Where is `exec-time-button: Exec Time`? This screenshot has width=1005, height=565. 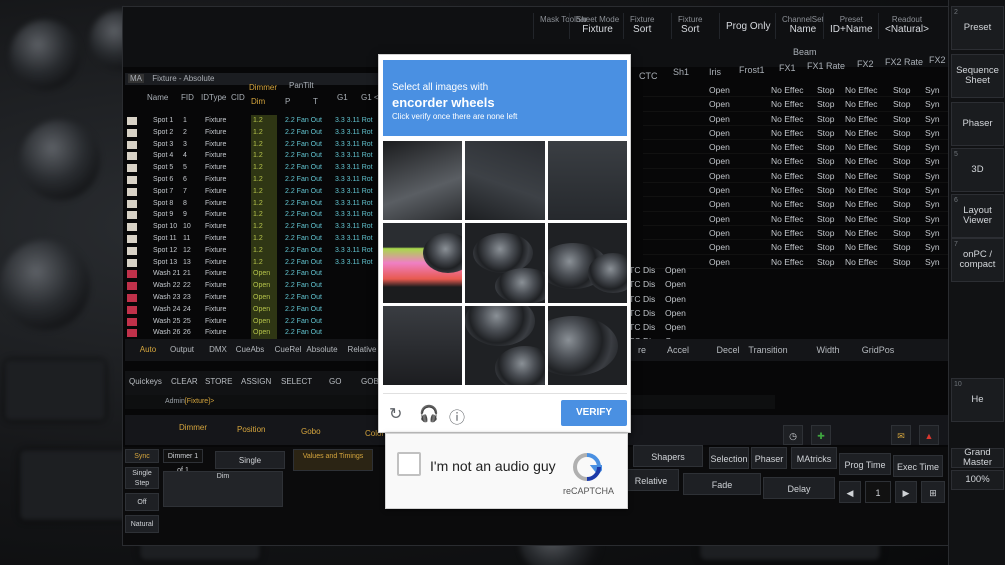
exec-time-button: Exec Time is located at coordinates (918, 466).